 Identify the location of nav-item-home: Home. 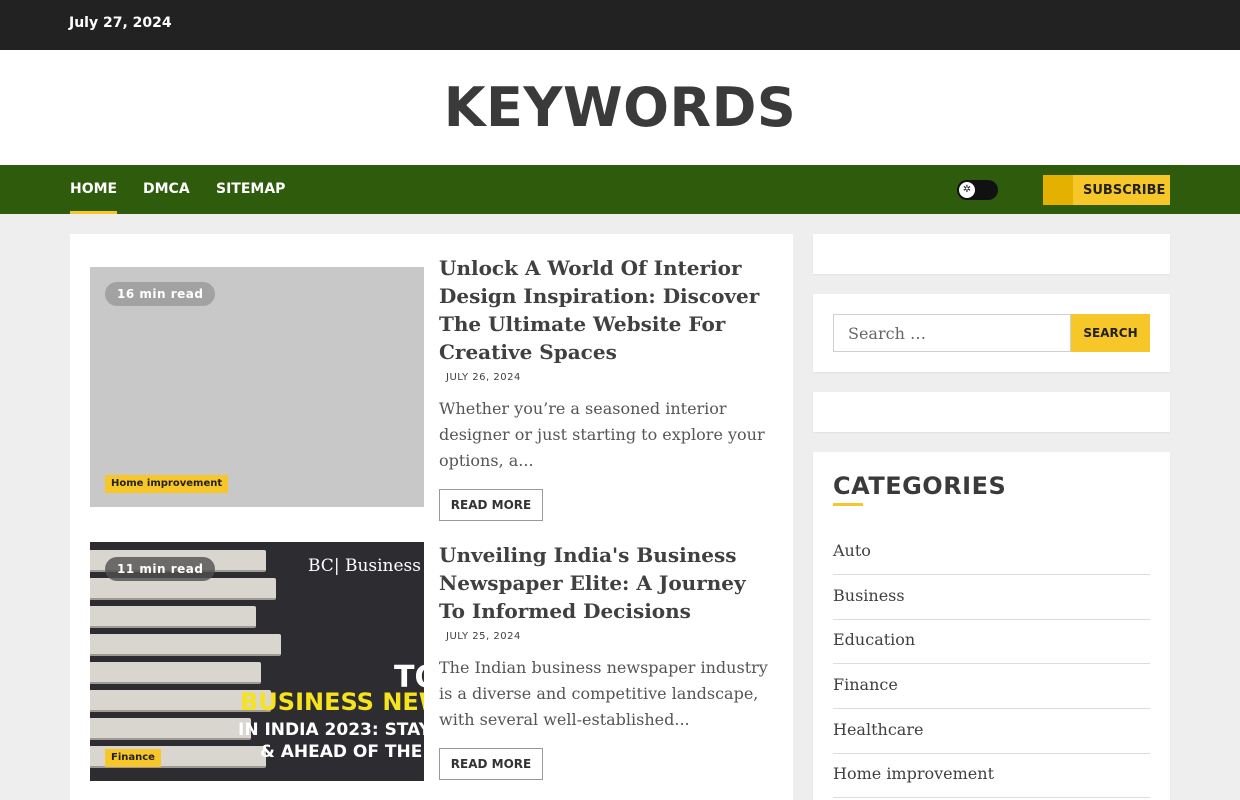
(94, 189).